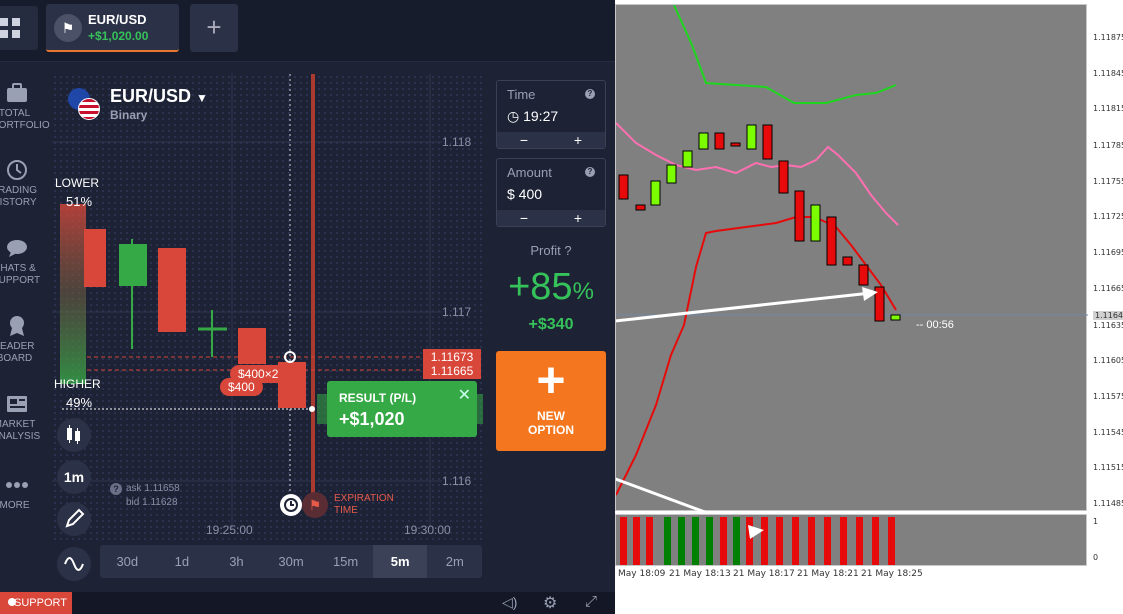  What do you see at coordinates (1108, 325) in the screenshot?
I see `price-axis-label: 1.11635` at bounding box center [1108, 325].